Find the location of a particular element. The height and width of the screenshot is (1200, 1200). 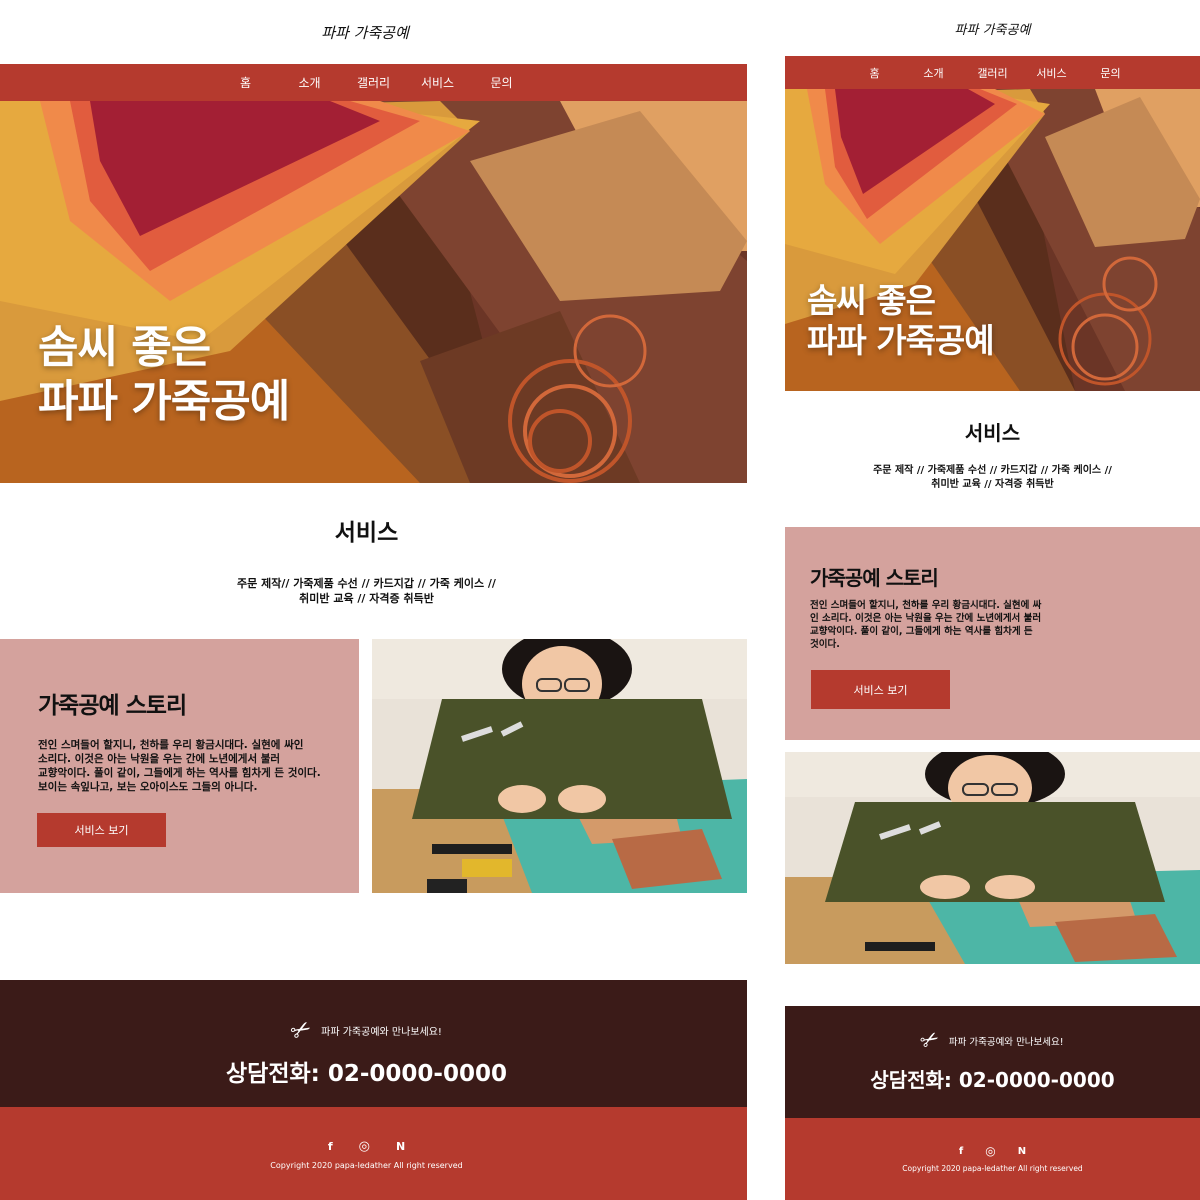

services-list-line1: 주문 제작 // 가죽제품 수선 // 카드지갑 // 가죽 케이스 // is located at coordinates (992, 470).